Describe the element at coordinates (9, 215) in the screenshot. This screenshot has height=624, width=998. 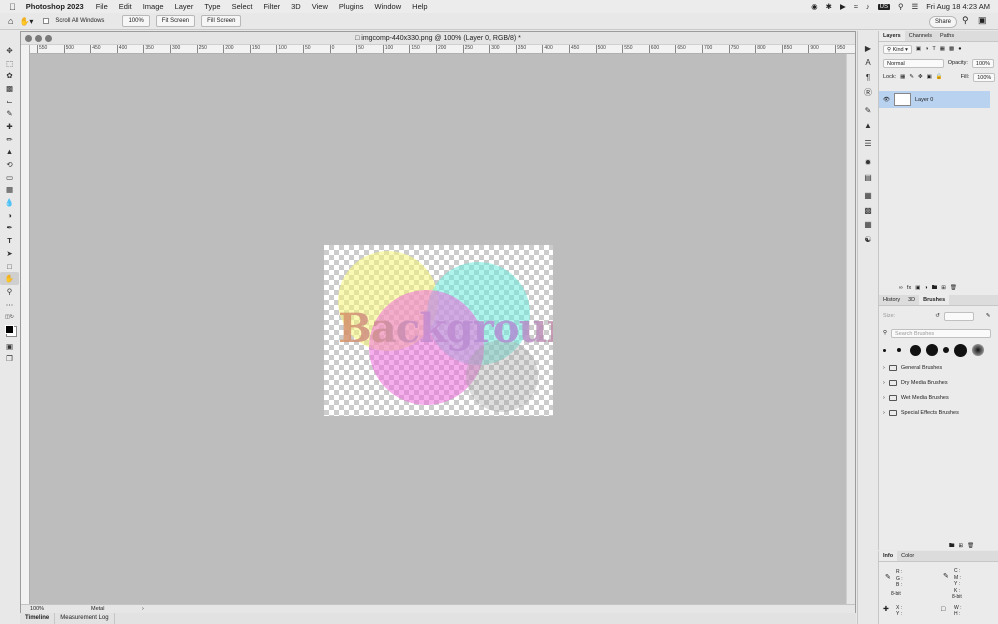
I see `dodge-tool-icon: ◑` at that location.